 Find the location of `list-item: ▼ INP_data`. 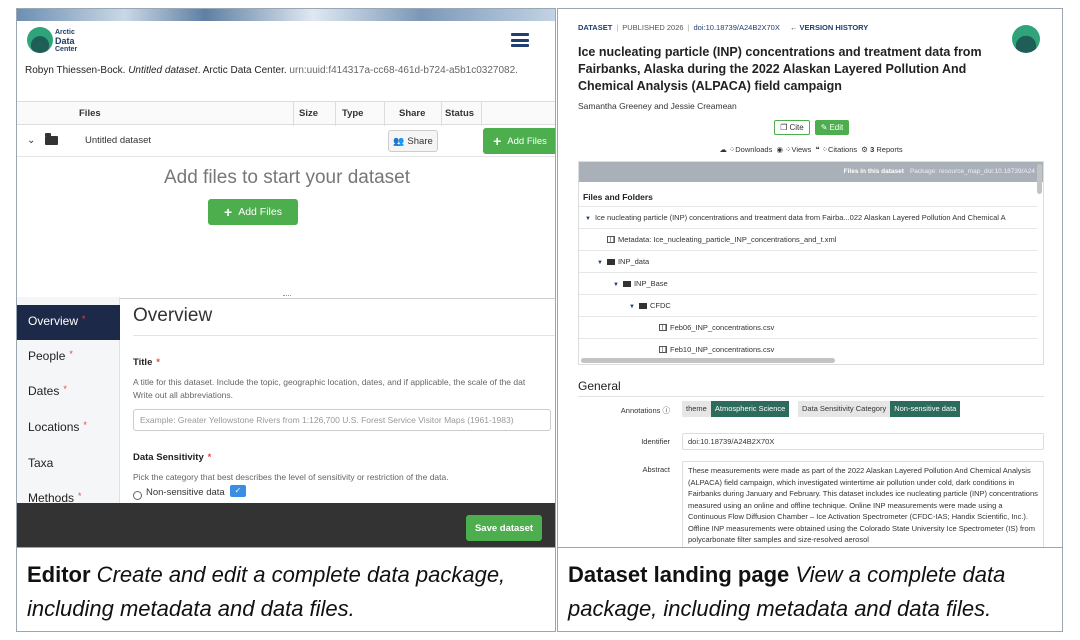

list-item: ▼ INP_data is located at coordinates (808, 261).